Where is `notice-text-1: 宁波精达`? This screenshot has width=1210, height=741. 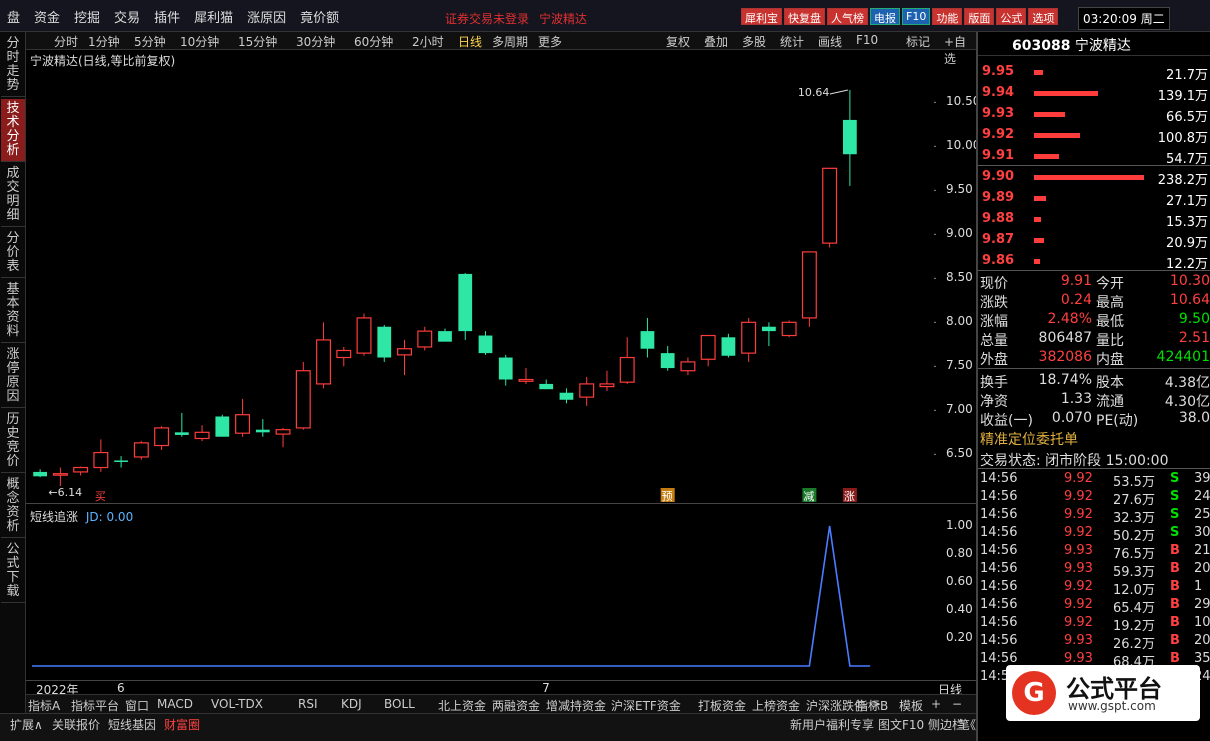 notice-text-1: 宁波精达 is located at coordinates (563, 19).